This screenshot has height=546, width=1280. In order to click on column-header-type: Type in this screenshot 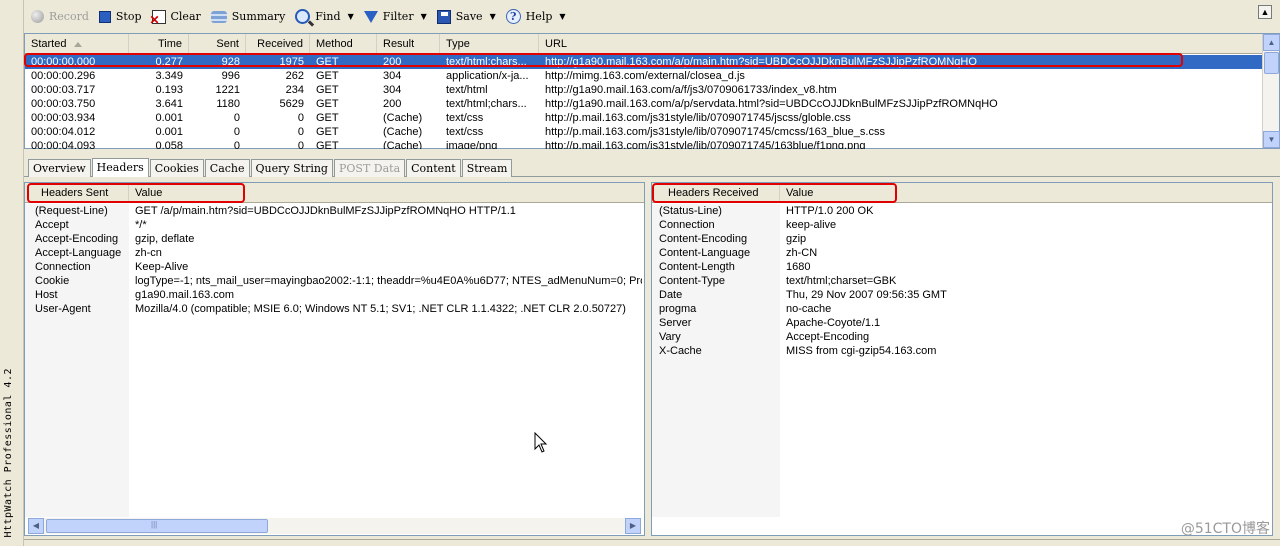, I will do `click(489, 44)`.